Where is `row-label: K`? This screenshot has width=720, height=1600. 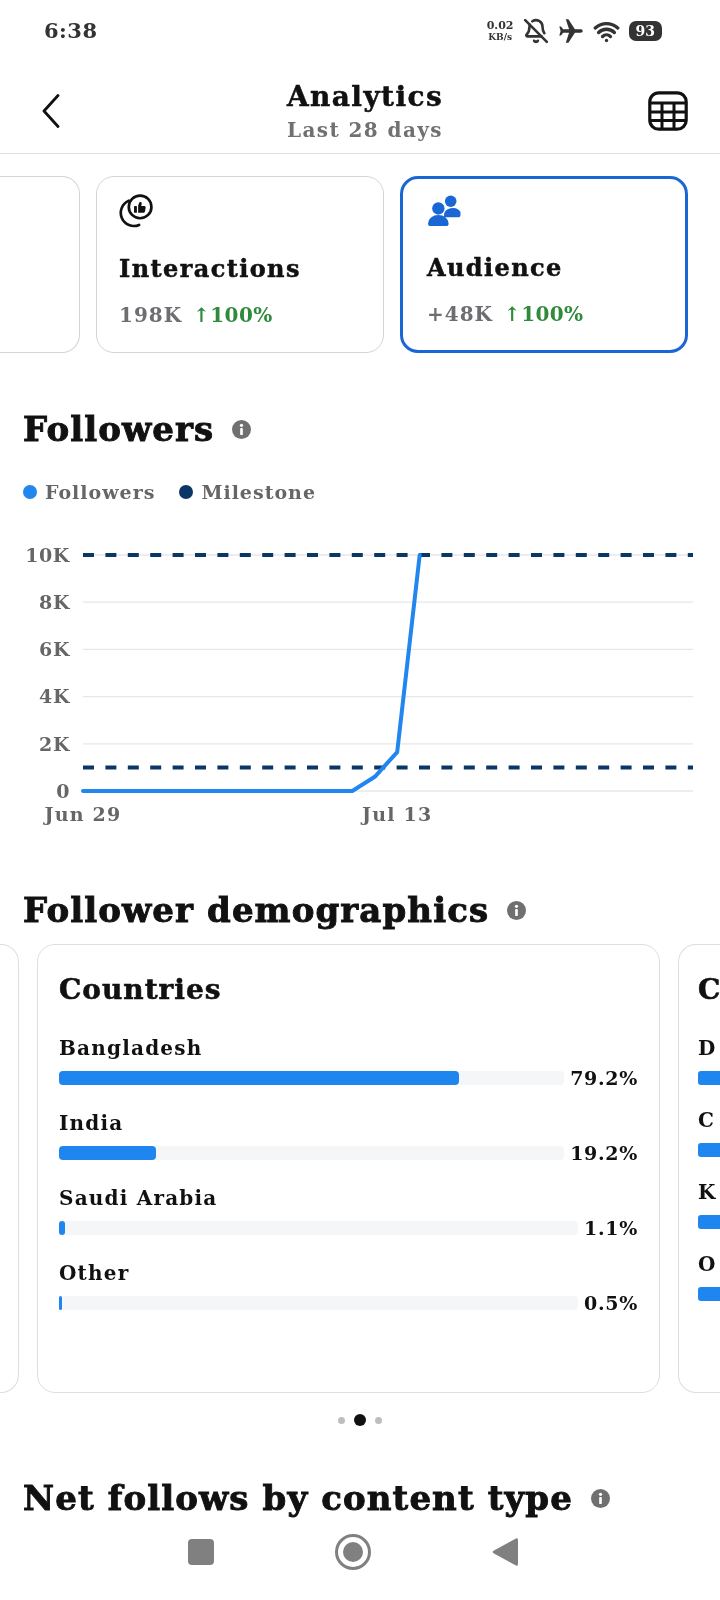 row-label: K is located at coordinates (707, 1192).